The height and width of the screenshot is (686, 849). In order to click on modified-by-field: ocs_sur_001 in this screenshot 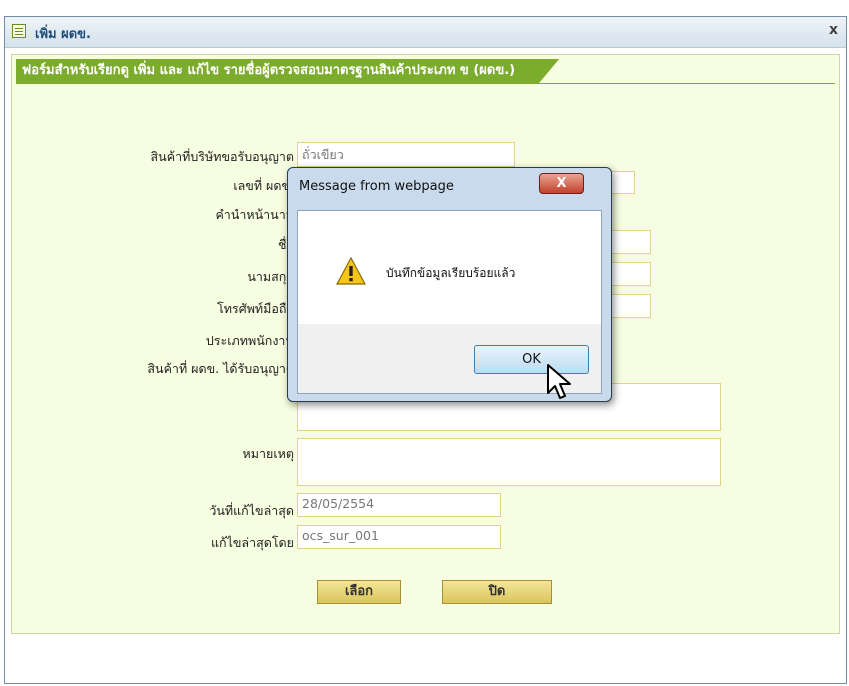, I will do `click(399, 537)`.